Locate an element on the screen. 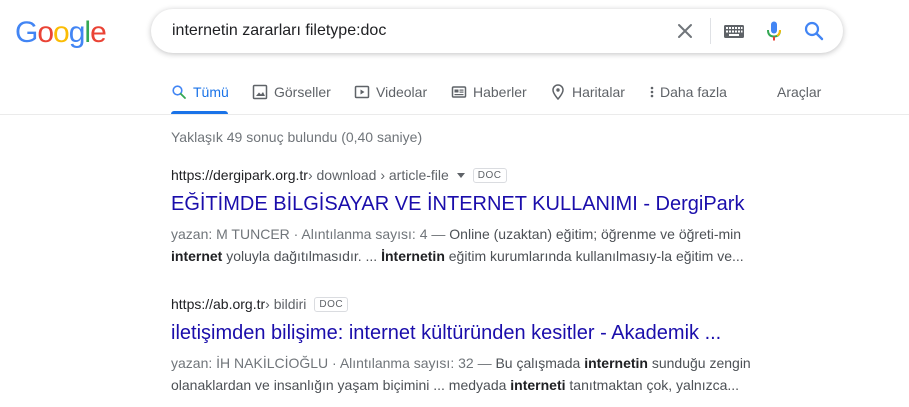 Image resolution: width=909 pixels, height=407 pixels. tab-all: Tümü is located at coordinates (200, 94).